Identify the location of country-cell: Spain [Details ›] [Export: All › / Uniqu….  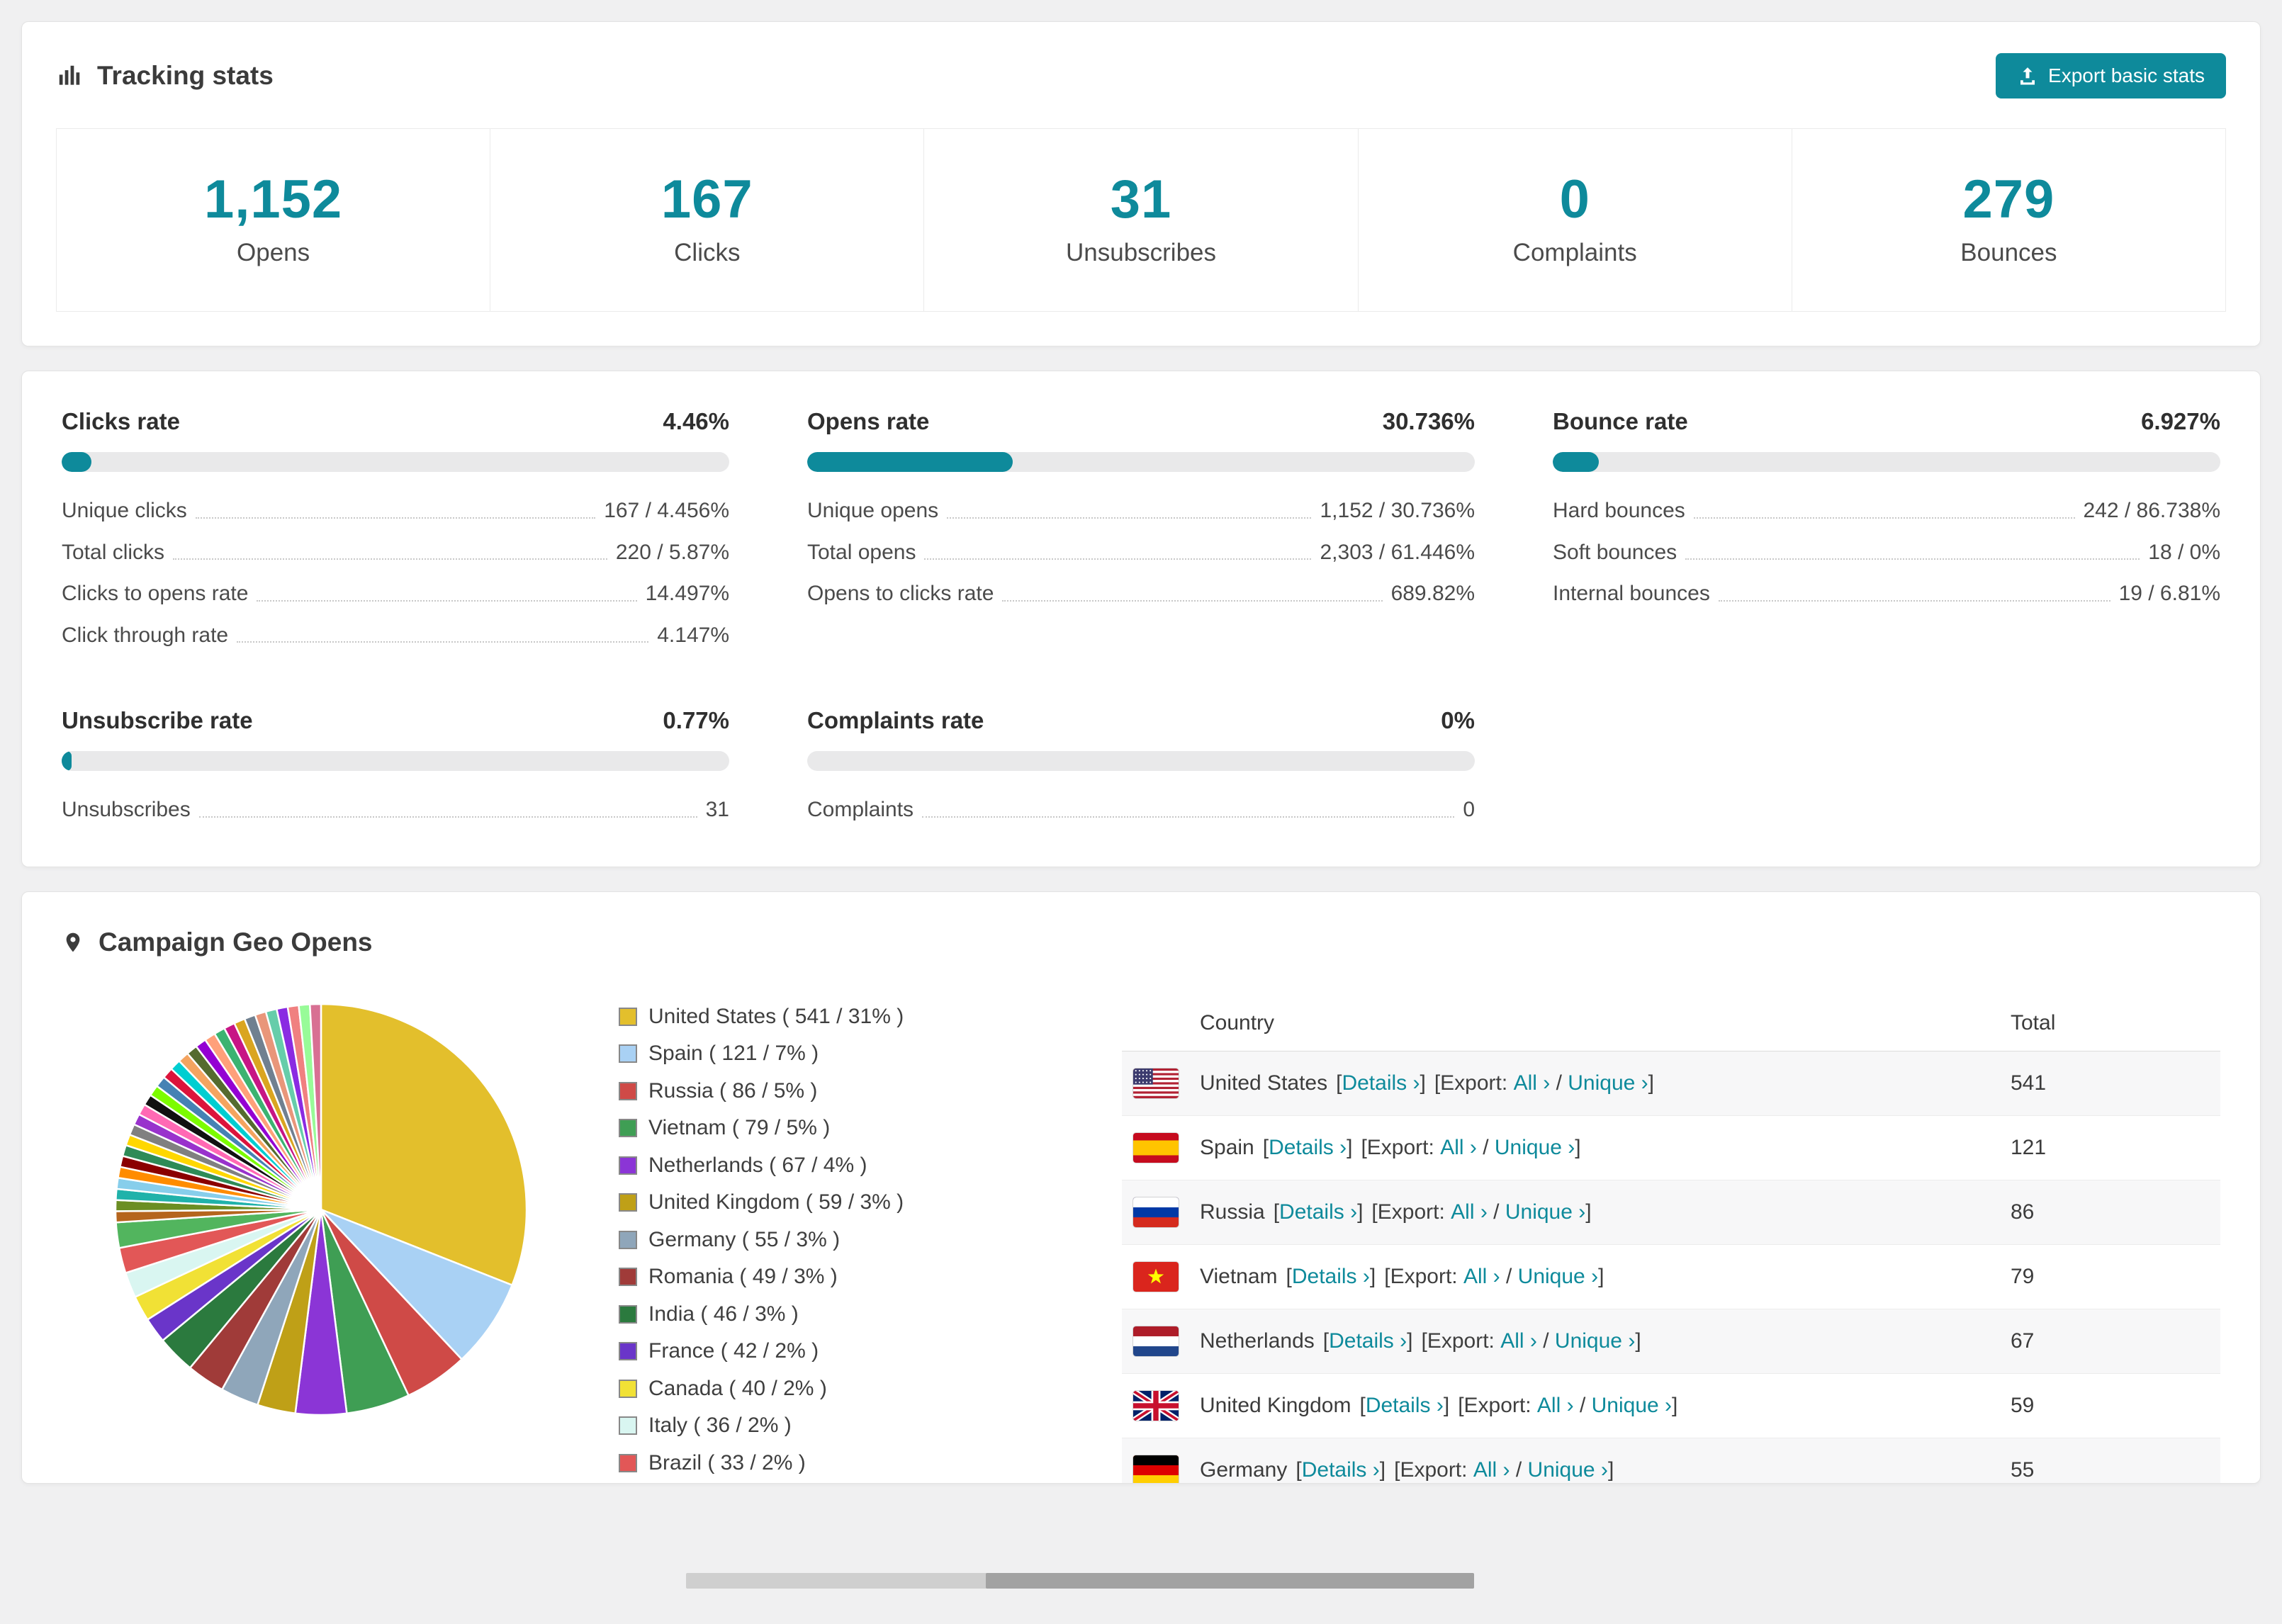
(1572, 1148).